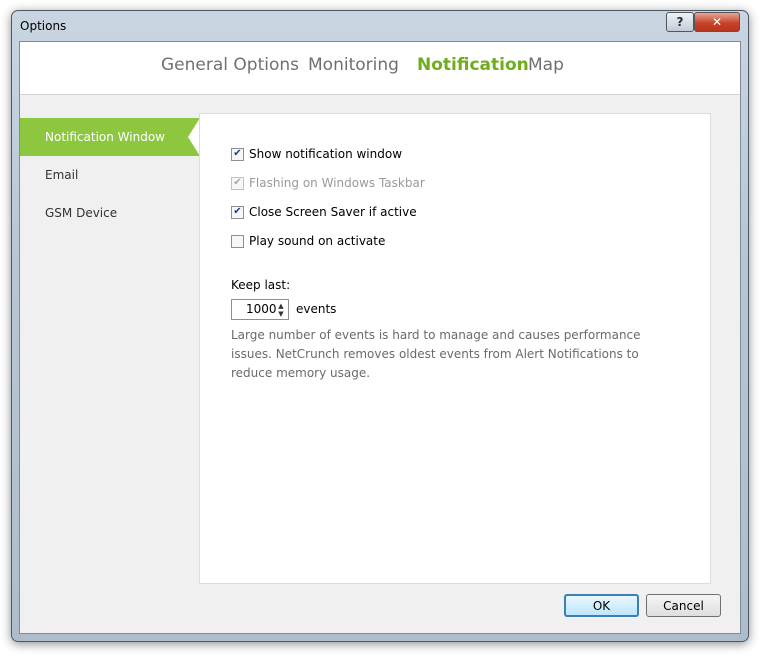  I want to click on checkbox-label: Play sound on activate, so click(317, 241).